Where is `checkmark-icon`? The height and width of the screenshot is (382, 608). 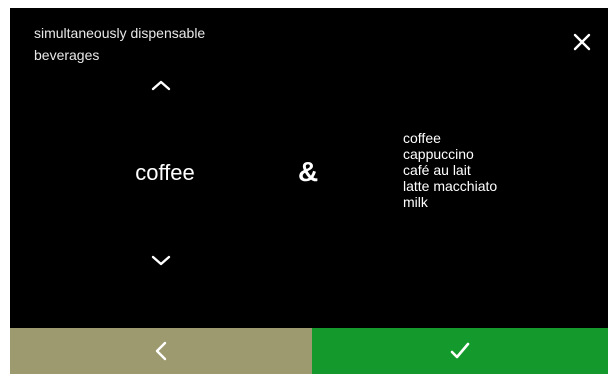 checkmark-icon is located at coordinates (460, 350).